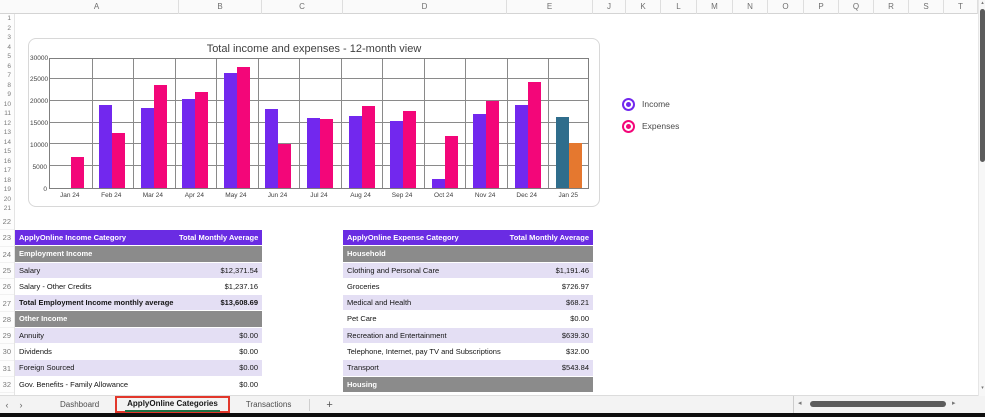 The image size is (985, 417). I want to click on income-header-category-cell: ApplyOnline Income Category, so click(97, 237).